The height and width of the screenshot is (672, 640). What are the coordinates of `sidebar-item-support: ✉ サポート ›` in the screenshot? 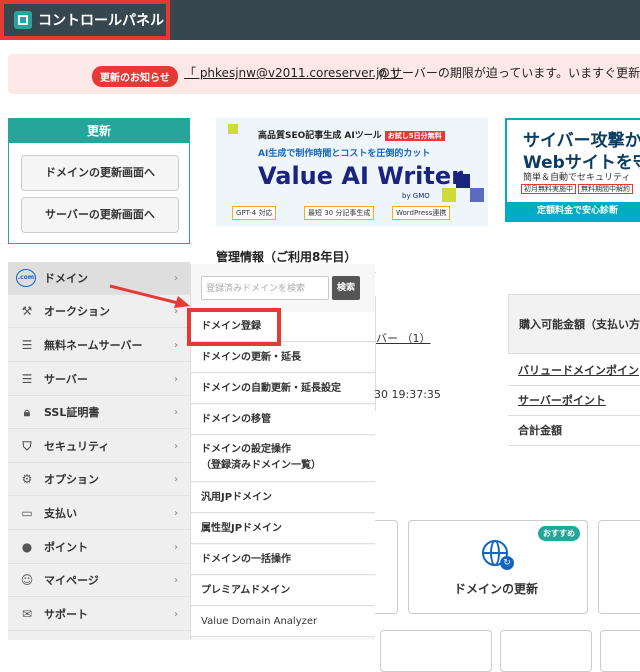 It's located at (99, 614).